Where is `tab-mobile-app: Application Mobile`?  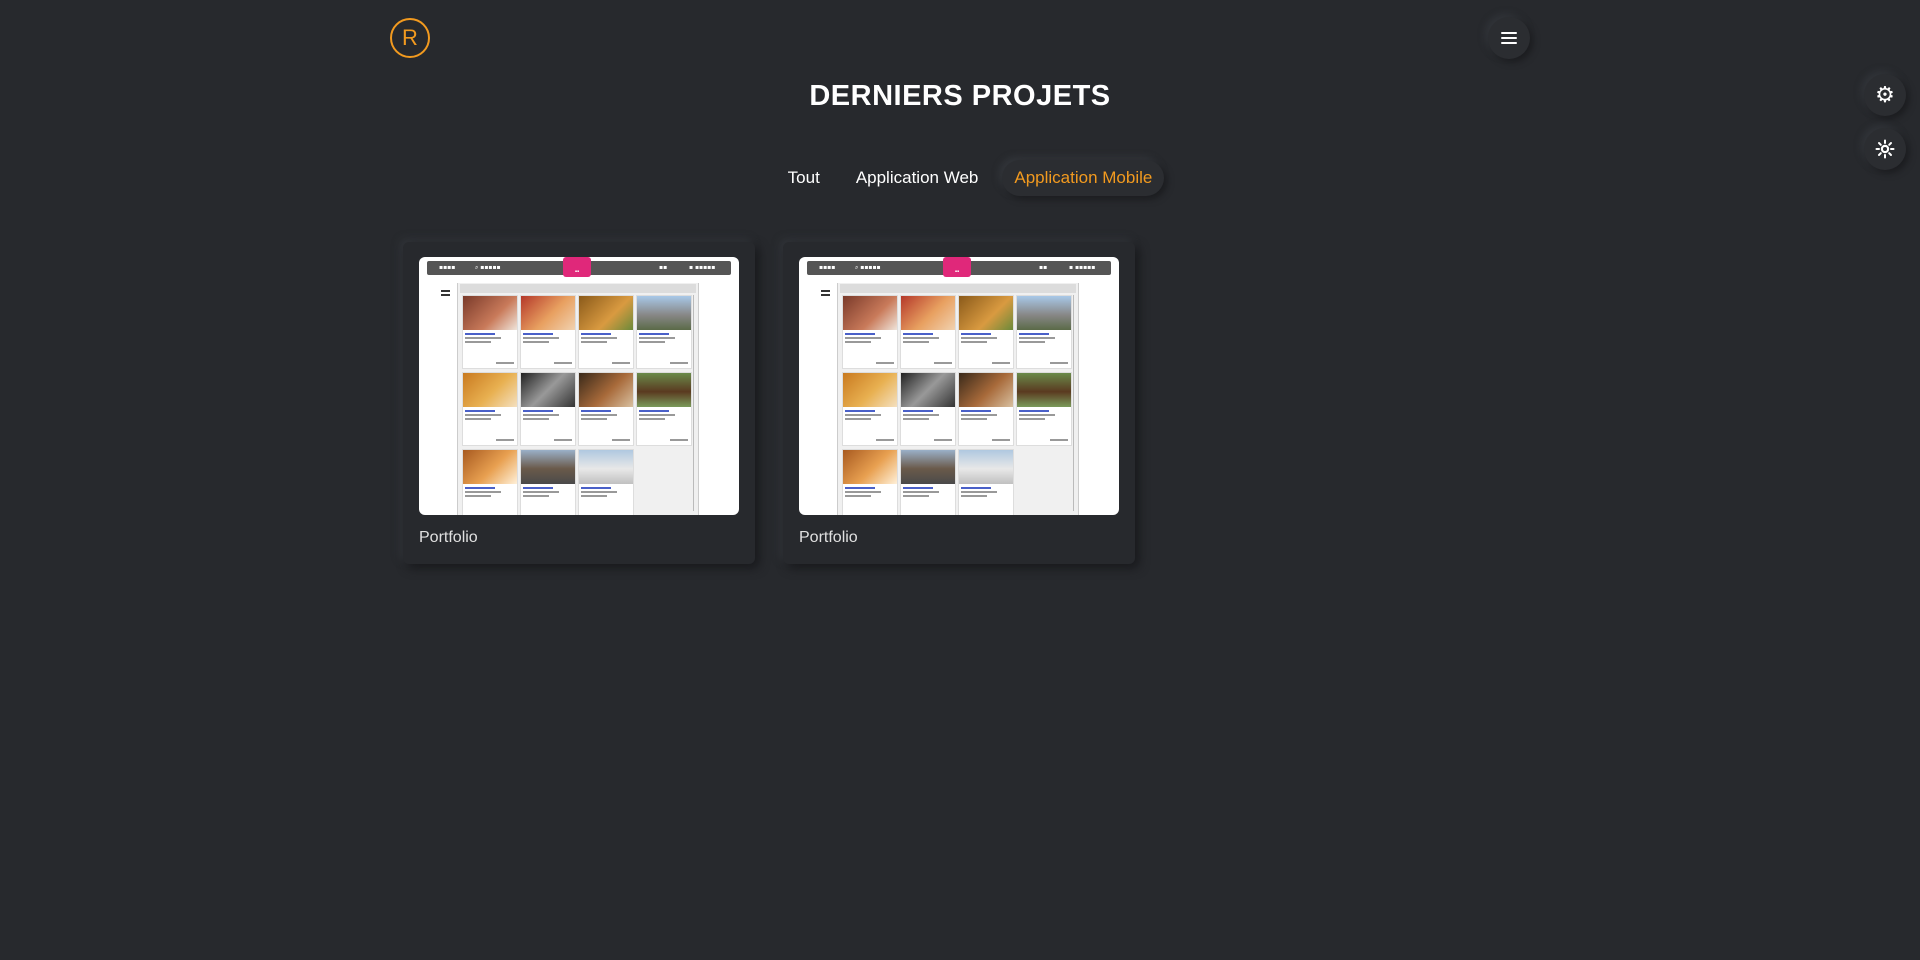 tab-mobile-app: Application Mobile is located at coordinates (1083, 178).